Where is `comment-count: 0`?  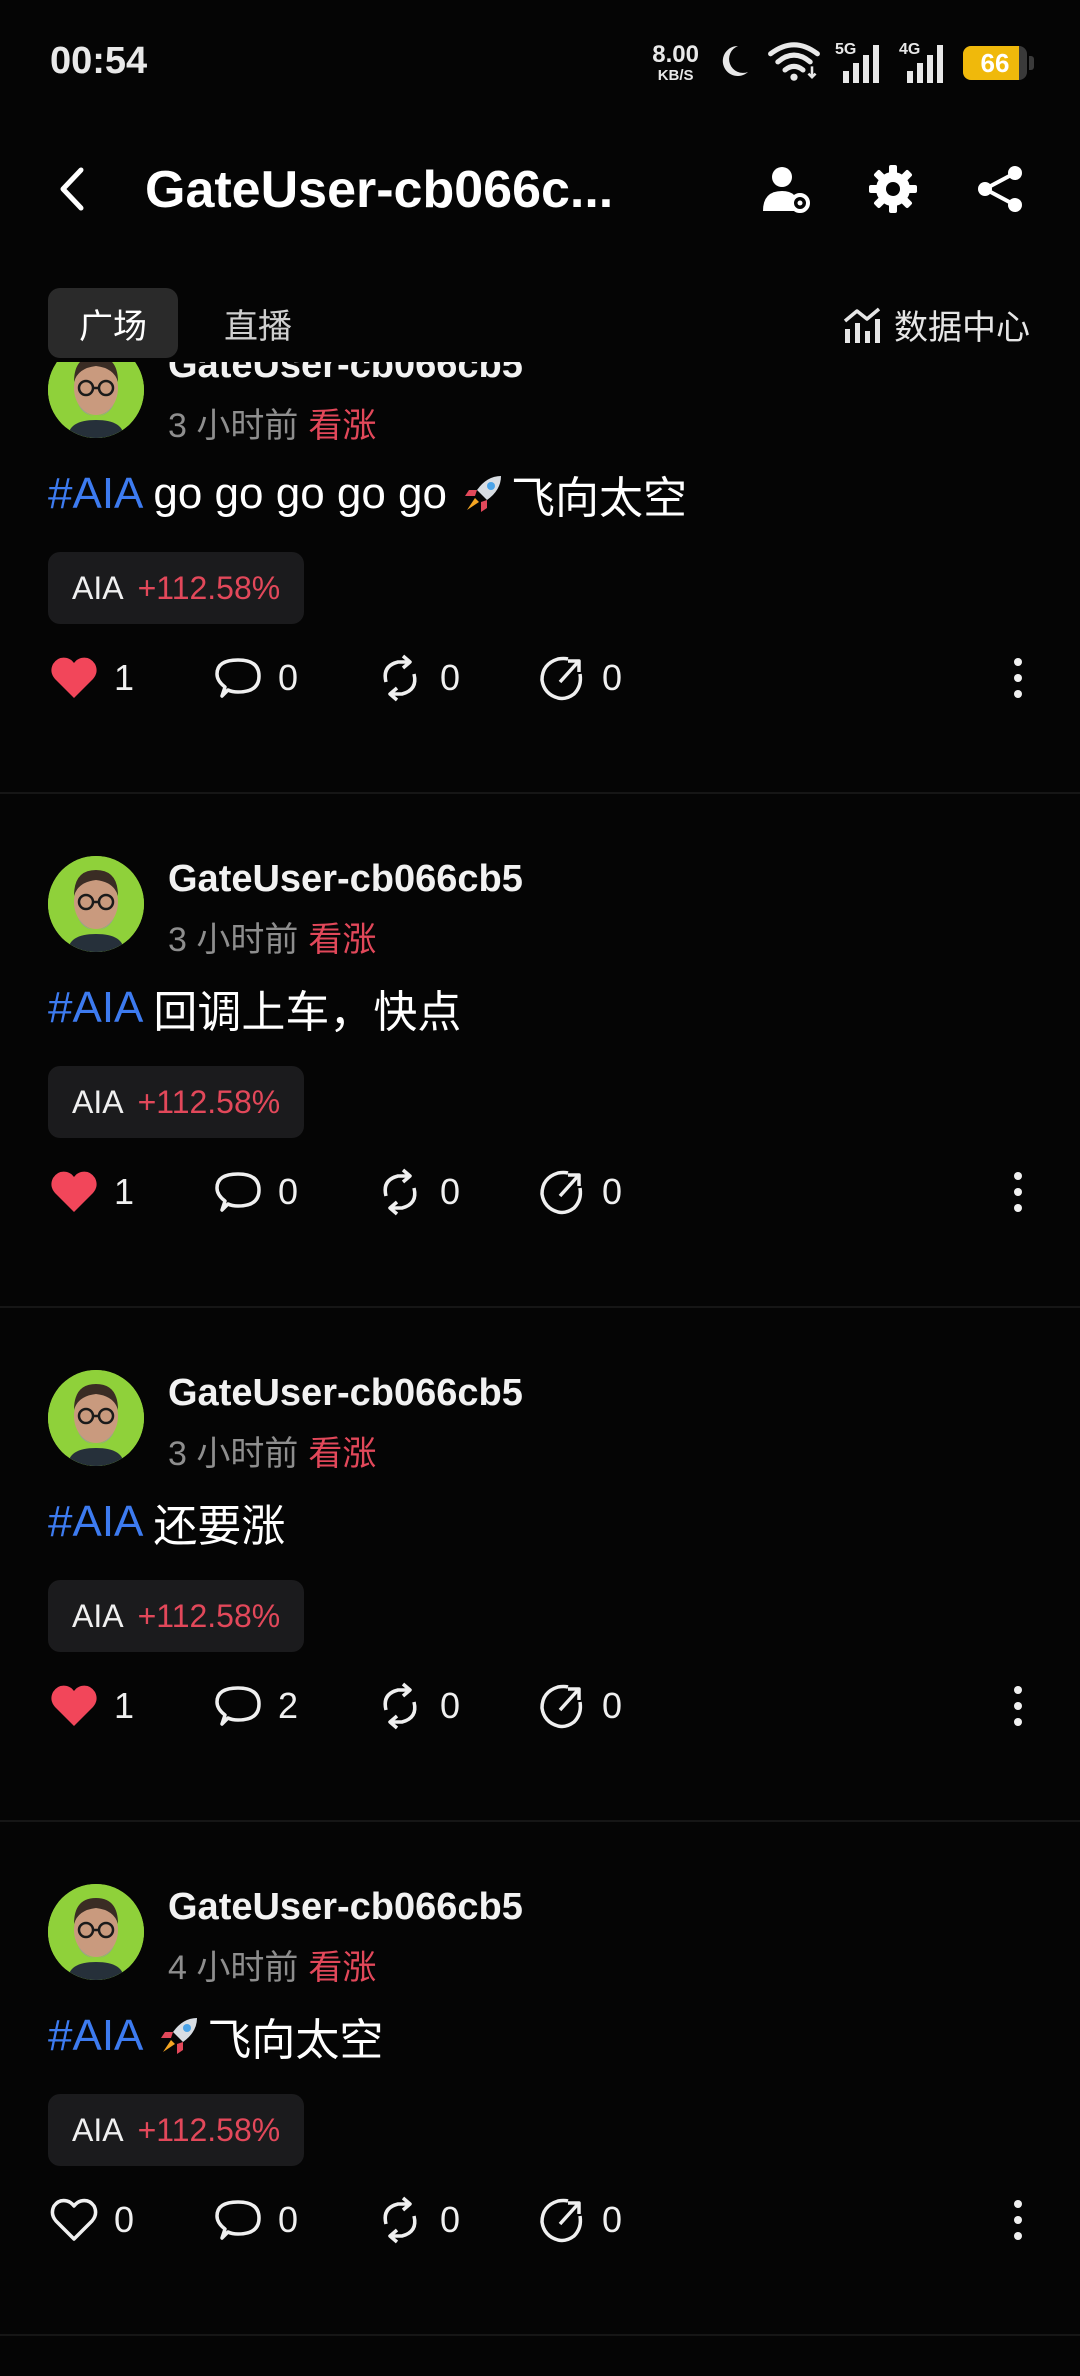 comment-count: 0 is located at coordinates (288, 1191).